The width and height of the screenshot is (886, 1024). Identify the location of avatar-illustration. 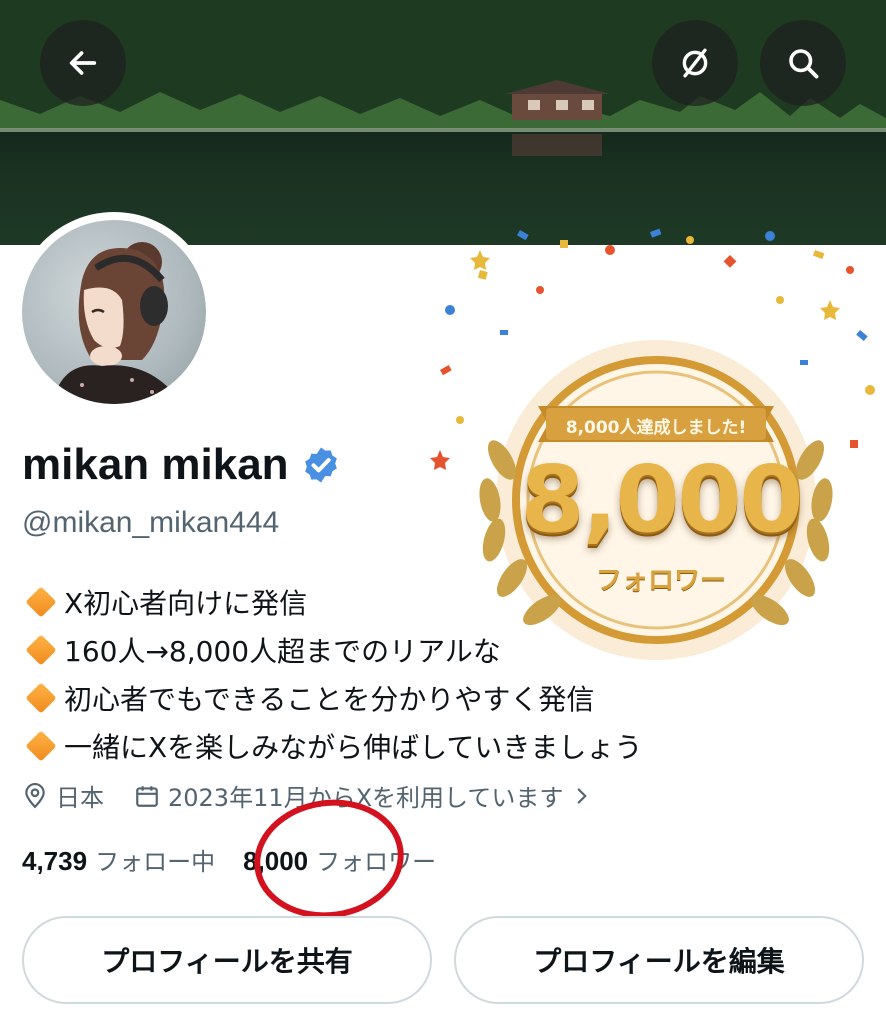
(117, 323).